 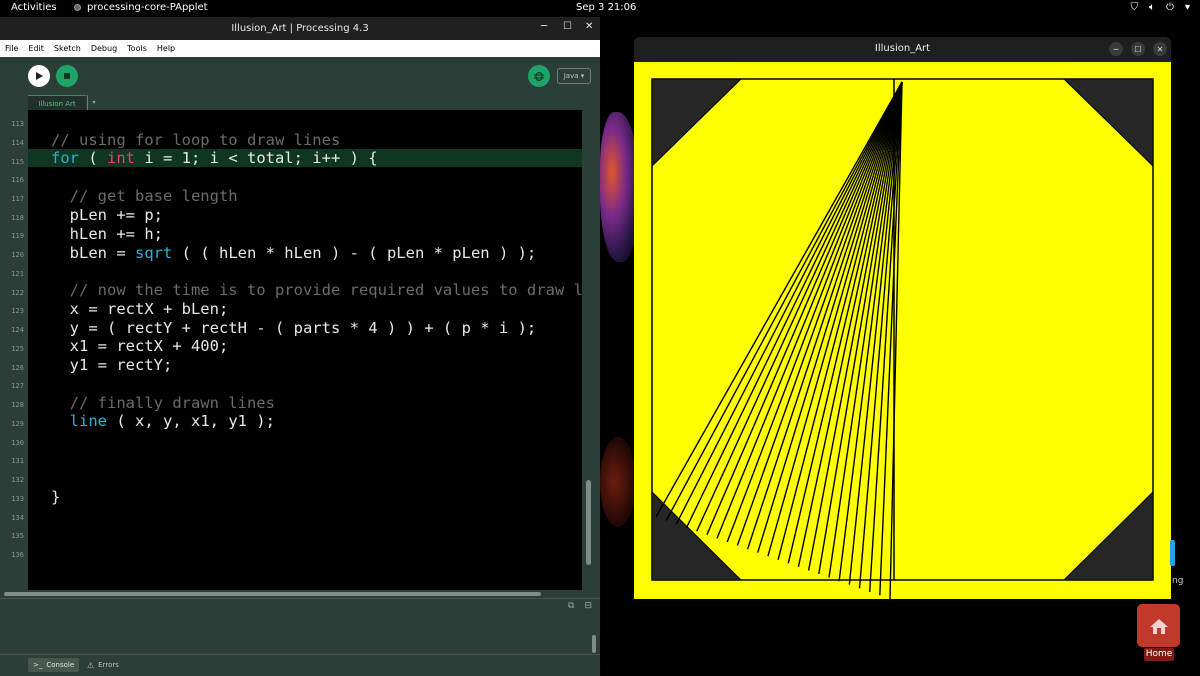 What do you see at coordinates (17, 311) in the screenshot?
I see `line-number: 123` at bounding box center [17, 311].